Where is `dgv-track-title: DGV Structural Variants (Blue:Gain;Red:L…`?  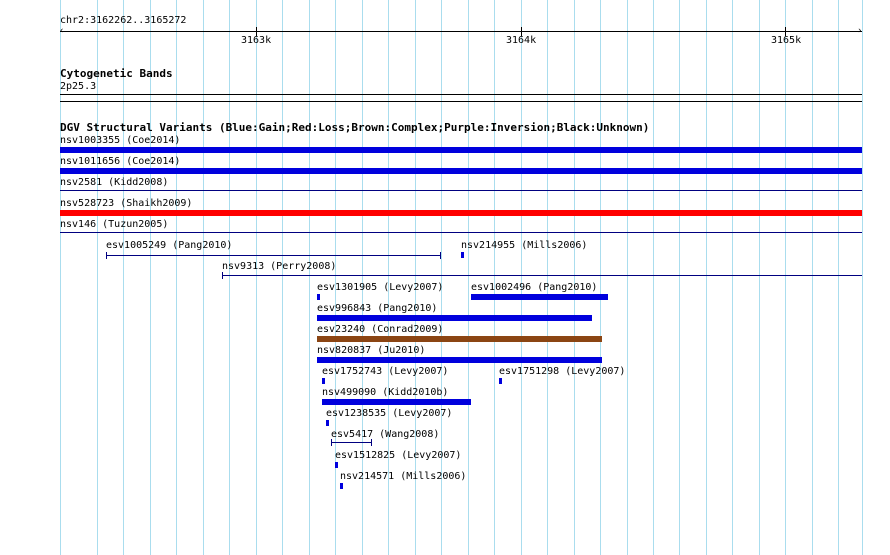 dgv-track-title: DGV Structural Variants (Blue:Gain;Red:L… is located at coordinates (355, 127).